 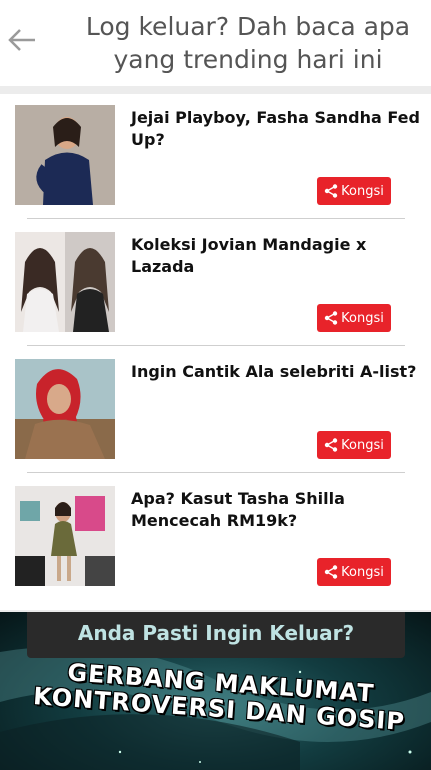 What do you see at coordinates (216, 635) in the screenshot?
I see `exit-confirm-button: Anda Pasti Ingin Keluar?` at bounding box center [216, 635].